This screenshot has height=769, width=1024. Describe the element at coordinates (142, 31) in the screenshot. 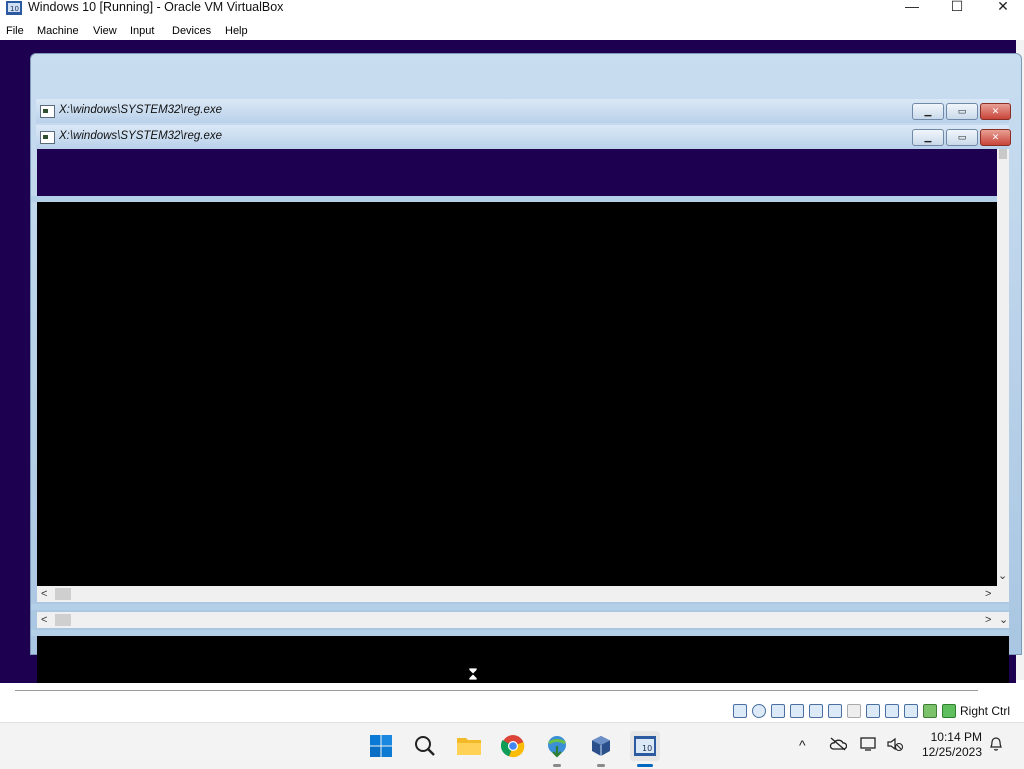

I see `menu-input: Input` at that location.